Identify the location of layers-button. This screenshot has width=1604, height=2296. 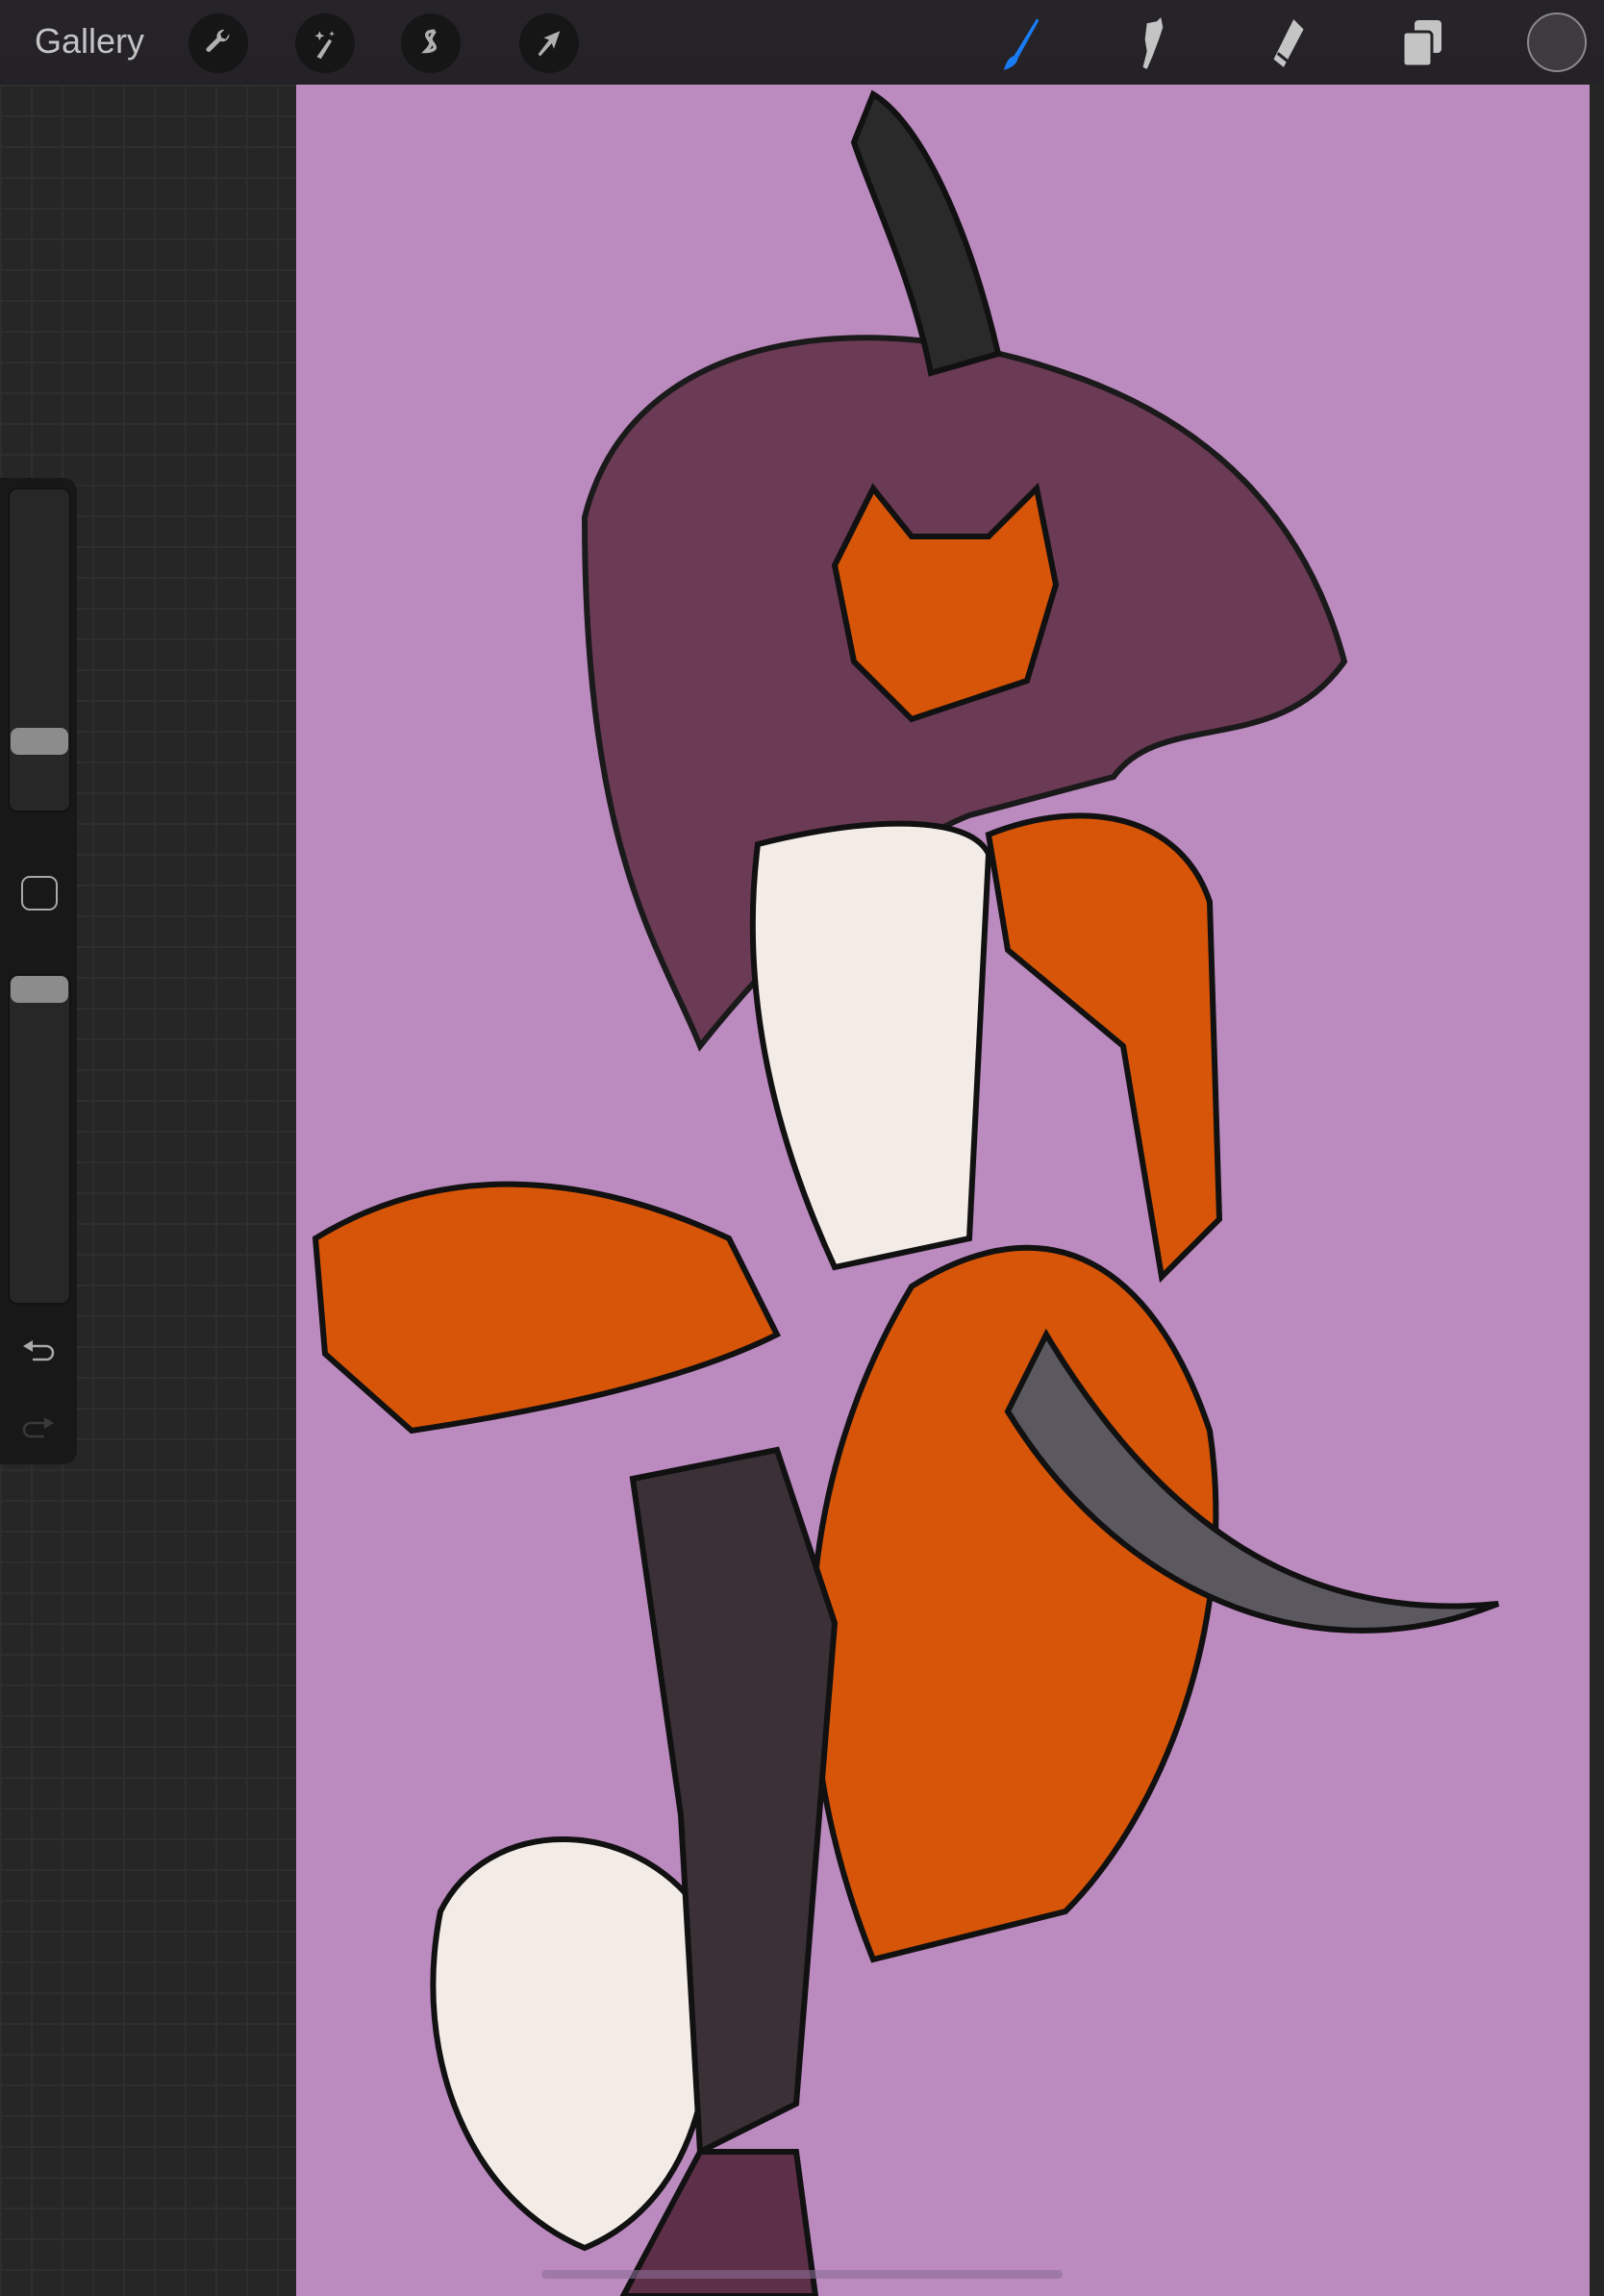
(1422, 43).